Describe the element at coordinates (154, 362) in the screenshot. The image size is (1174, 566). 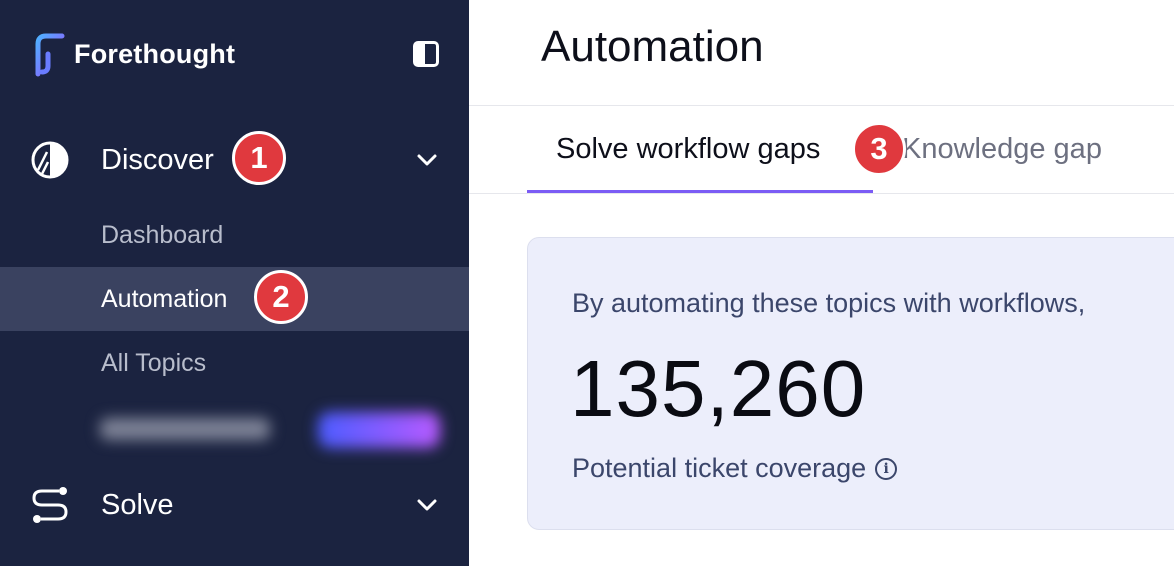
I see `sidebar-item-label: All Topics` at that location.